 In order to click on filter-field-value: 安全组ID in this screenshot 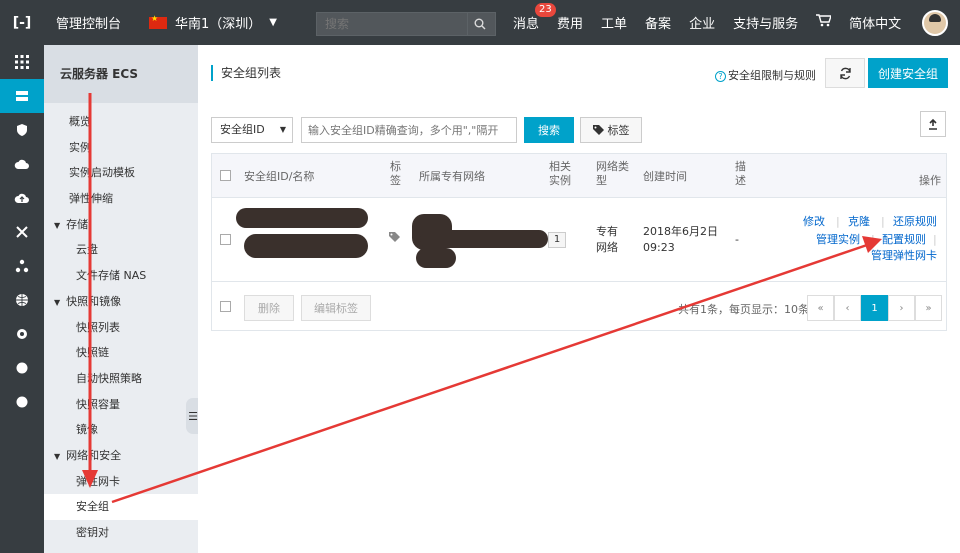, I will do `click(242, 129)`.